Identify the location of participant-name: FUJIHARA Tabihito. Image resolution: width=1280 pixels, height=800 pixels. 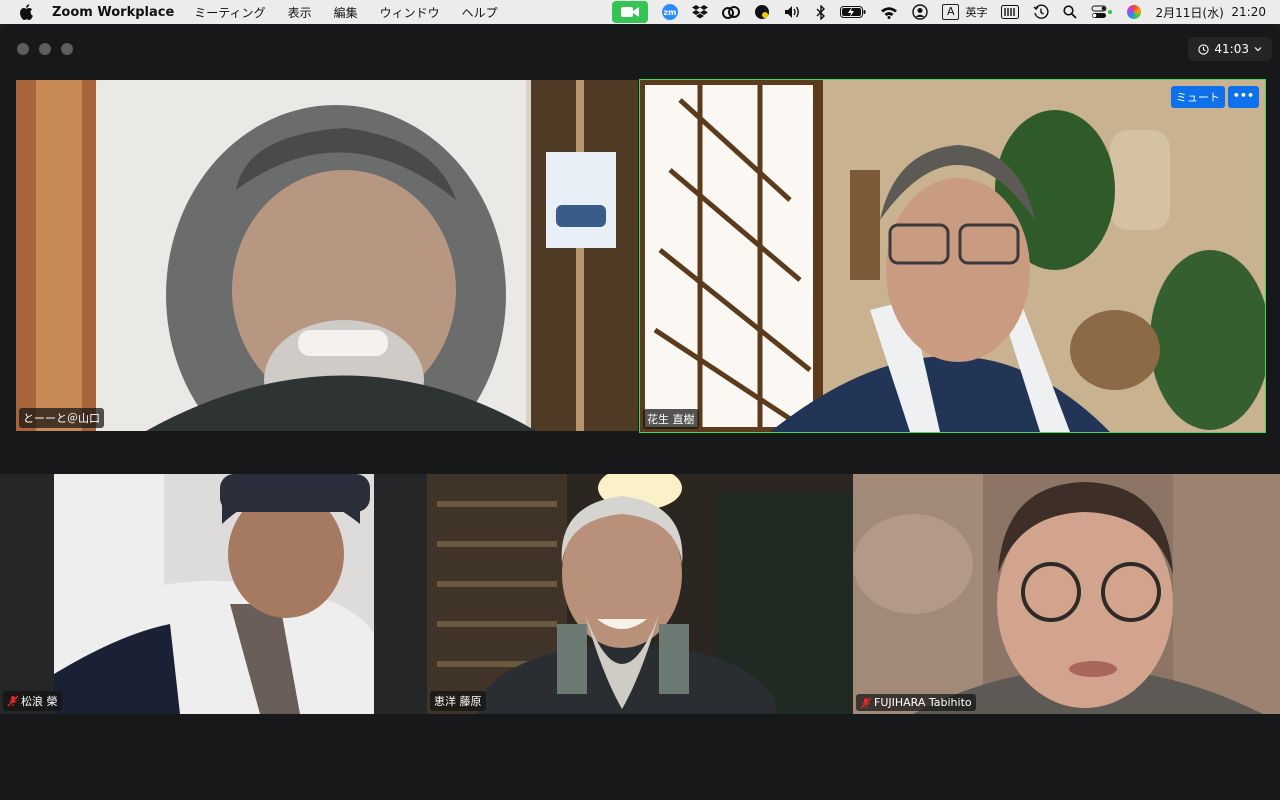
(923, 702).